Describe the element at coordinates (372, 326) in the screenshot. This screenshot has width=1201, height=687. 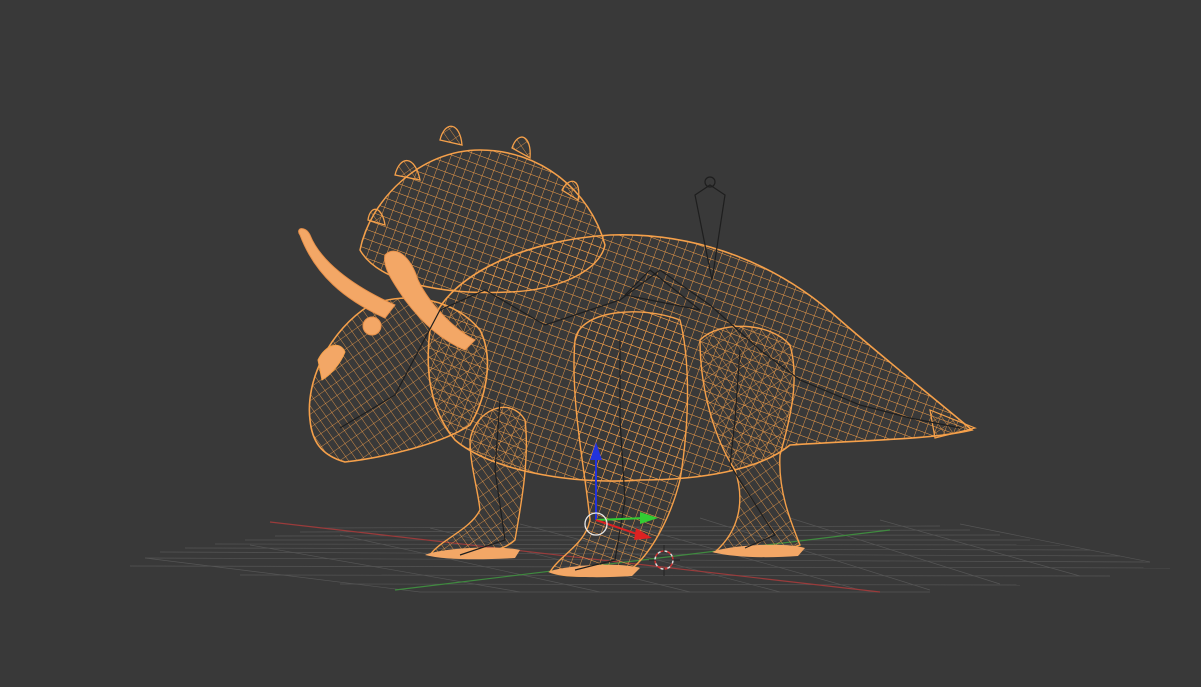
I see `eye` at that location.